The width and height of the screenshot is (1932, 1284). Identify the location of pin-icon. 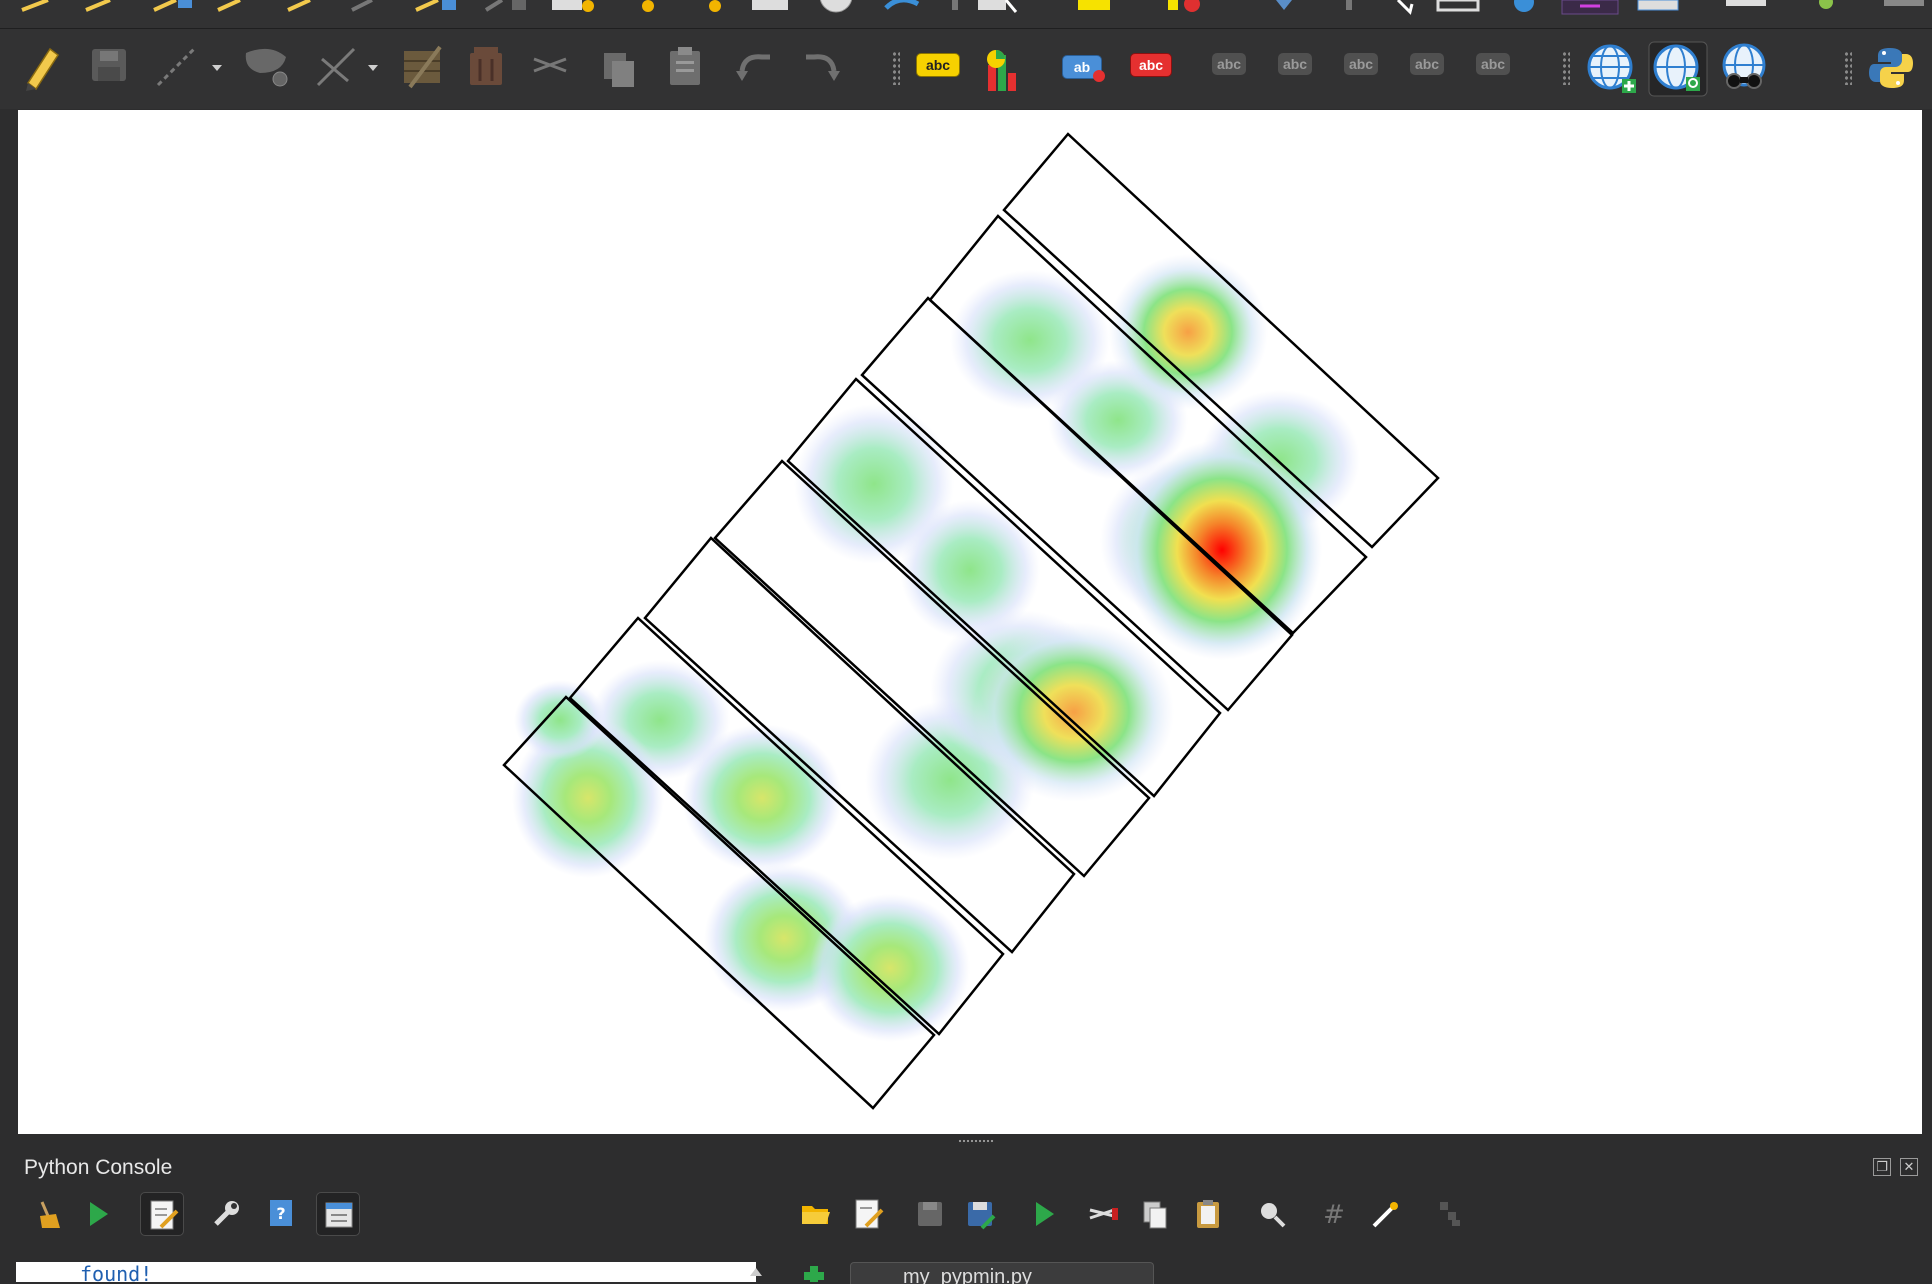
(1284, 5).